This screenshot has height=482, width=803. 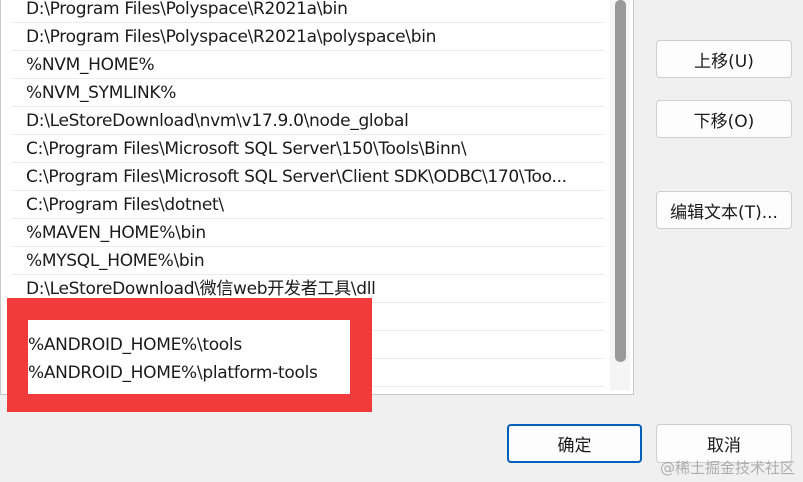 I want to click on list-item-android-platform-tools: %ANDROID_HOME%\platform-tools, so click(x=173, y=373).